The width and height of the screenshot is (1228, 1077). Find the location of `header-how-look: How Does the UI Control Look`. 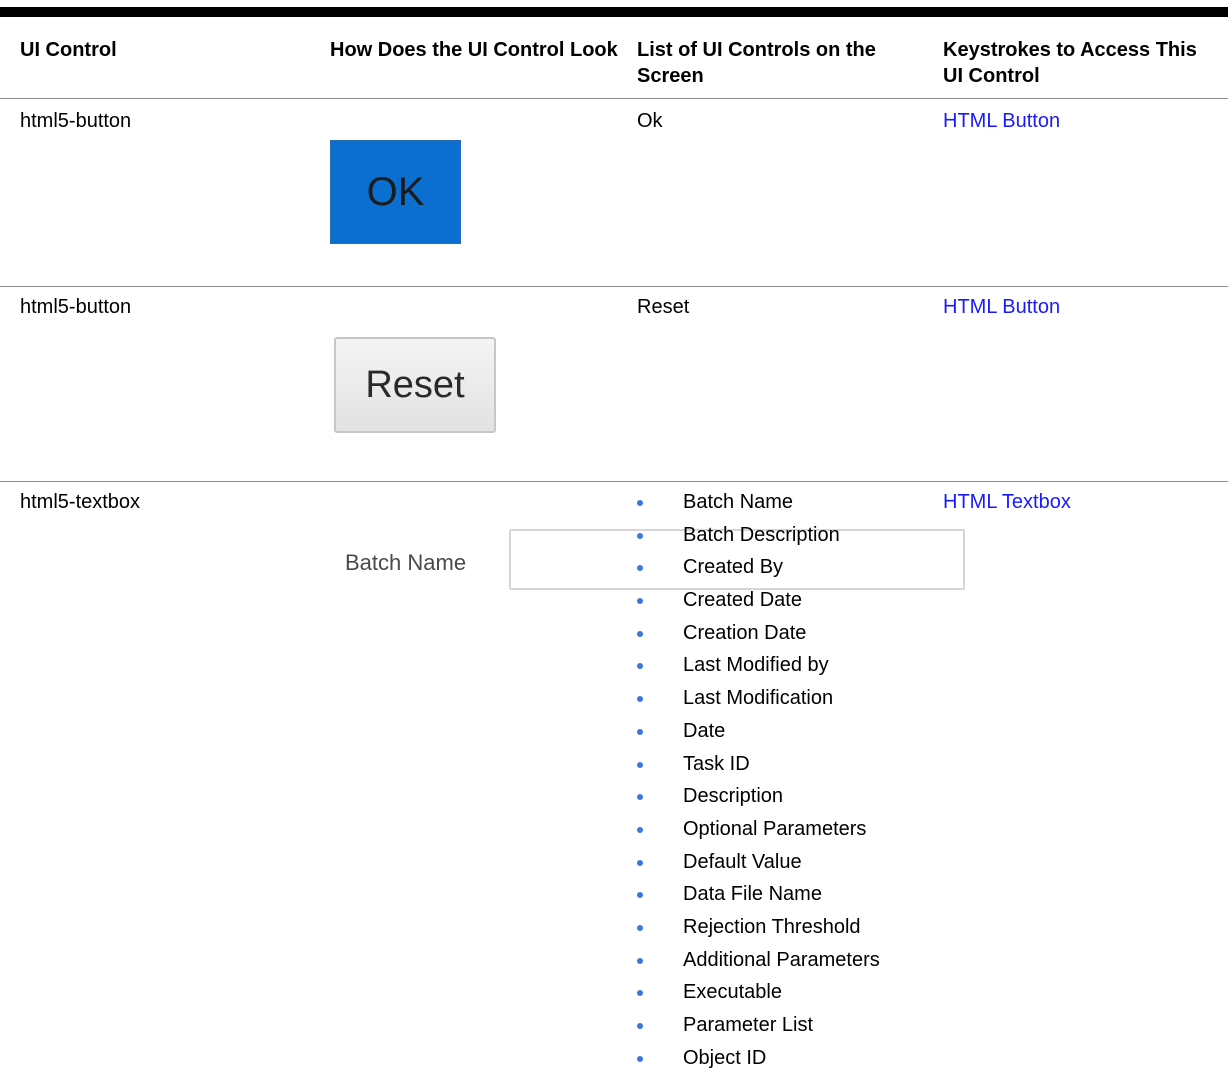

header-how-look: How Does the UI Control Look is located at coordinates (474, 50).